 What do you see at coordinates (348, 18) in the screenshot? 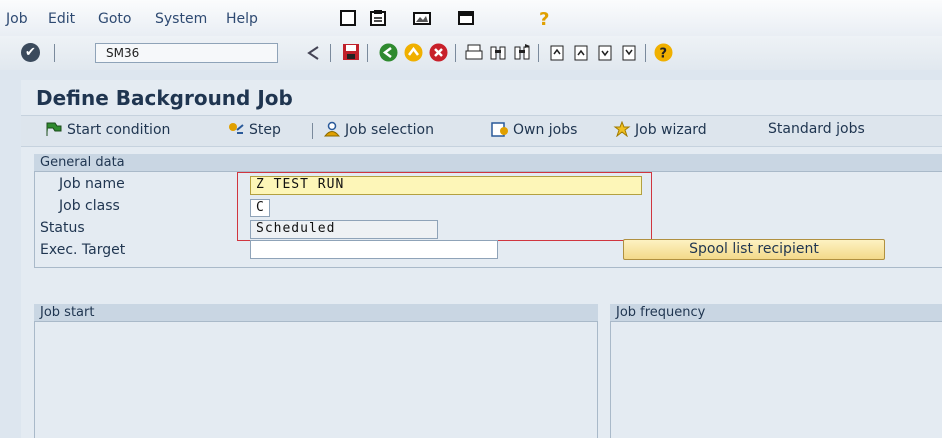
I see `new-session-icon` at bounding box center [348, 18].